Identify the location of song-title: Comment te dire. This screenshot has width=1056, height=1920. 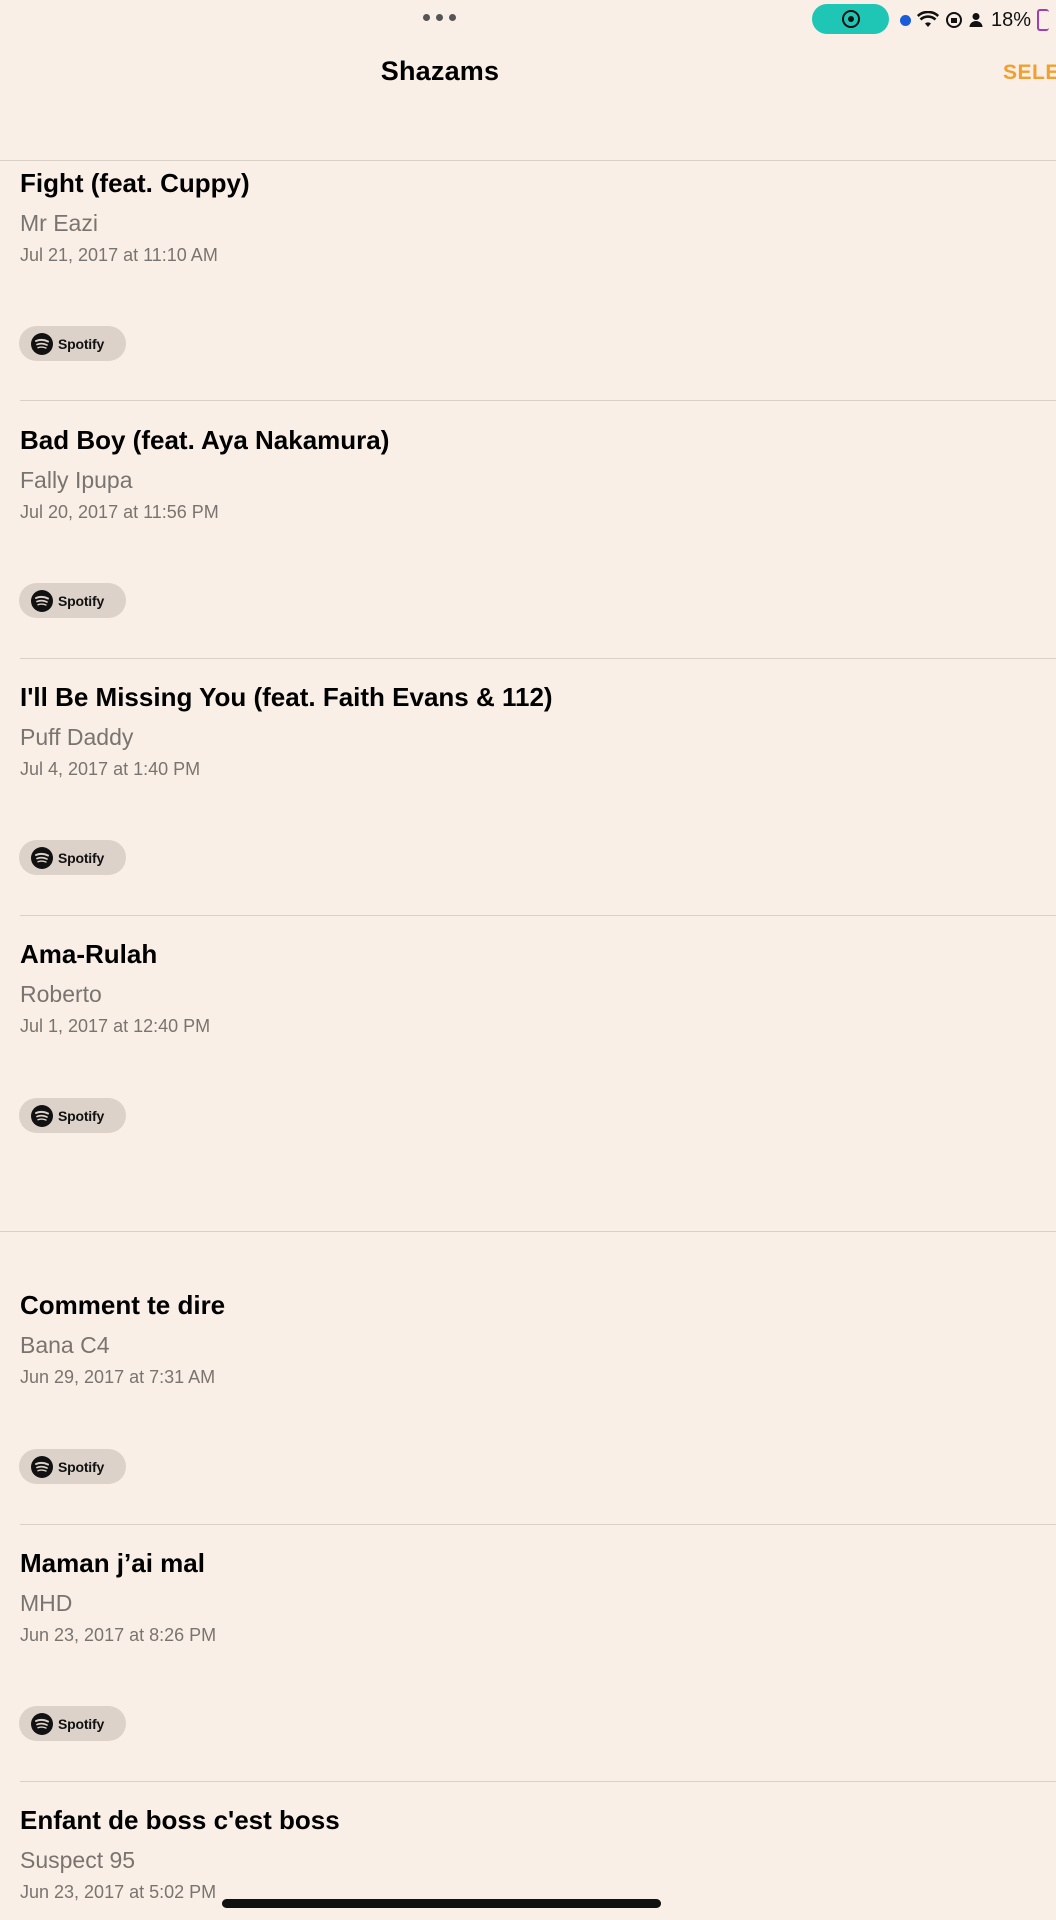
(123, 1305).